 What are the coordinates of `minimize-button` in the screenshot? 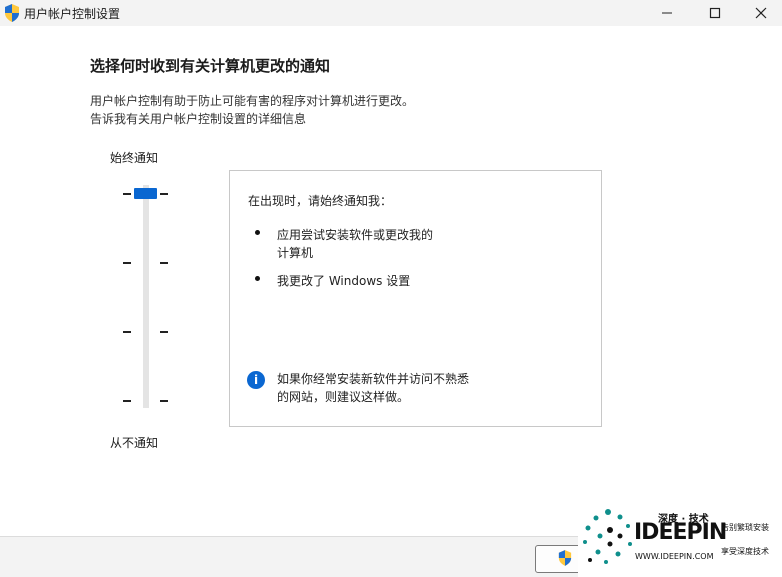 It's located at (667, 13).